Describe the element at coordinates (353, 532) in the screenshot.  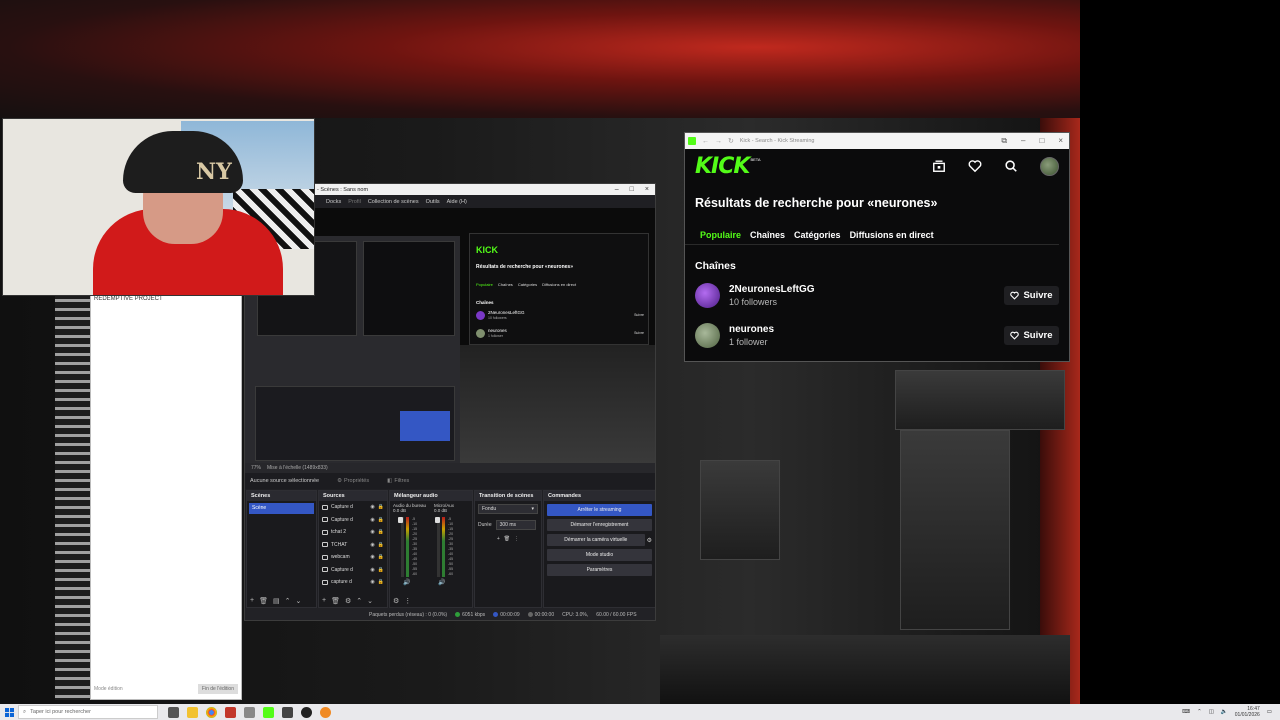
I see `source-item: tchat 2 ◉ 🔒` at that location.